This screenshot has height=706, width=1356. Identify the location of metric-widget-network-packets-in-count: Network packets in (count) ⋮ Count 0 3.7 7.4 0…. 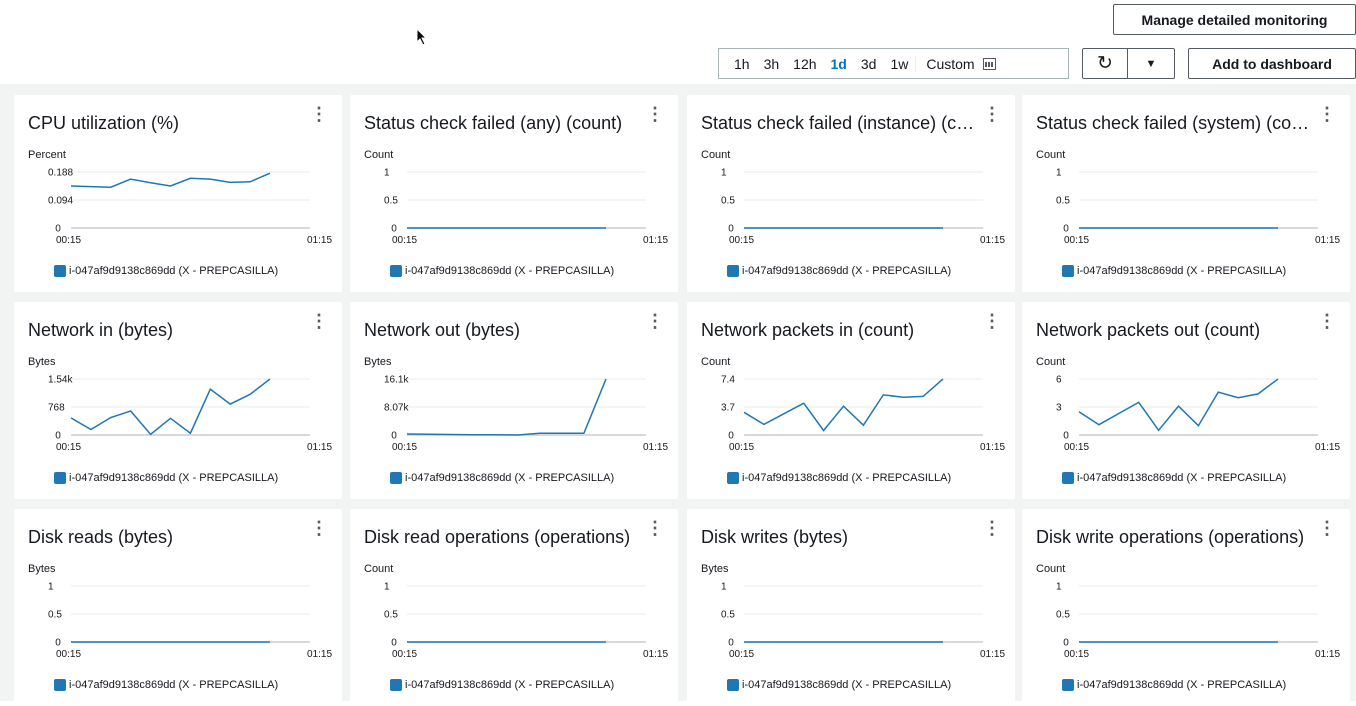
(851, 400).